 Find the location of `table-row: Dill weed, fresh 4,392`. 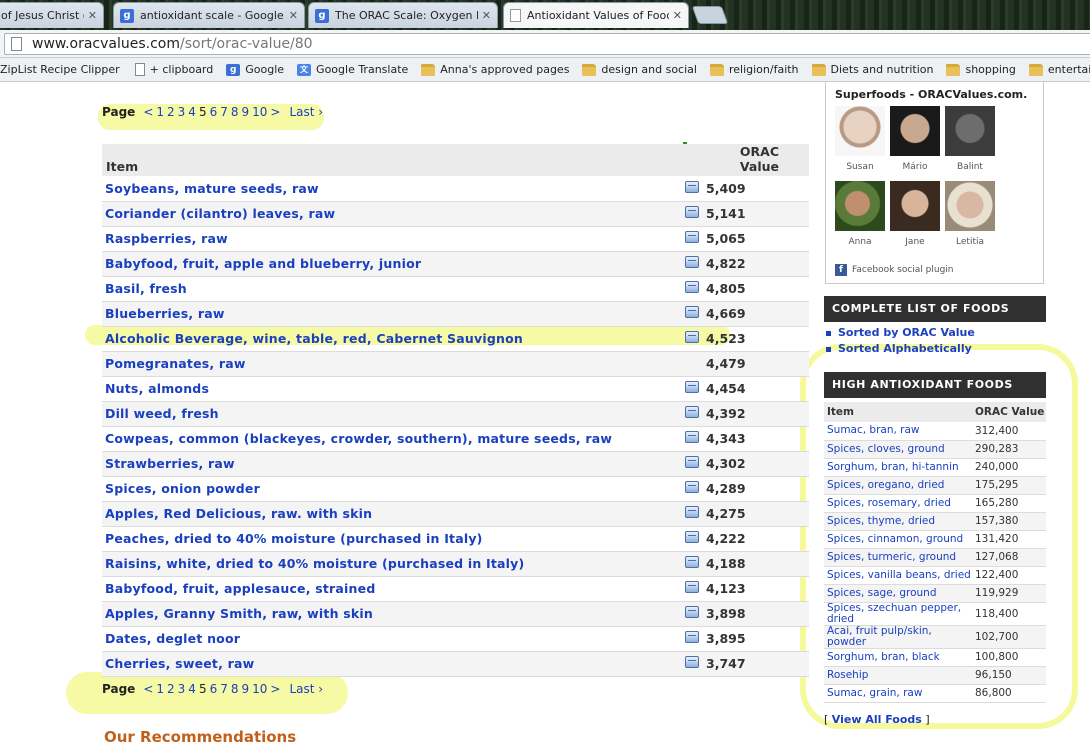

table-row: Dill weed, fresh 4,392 is located at coordinates (455, 414).